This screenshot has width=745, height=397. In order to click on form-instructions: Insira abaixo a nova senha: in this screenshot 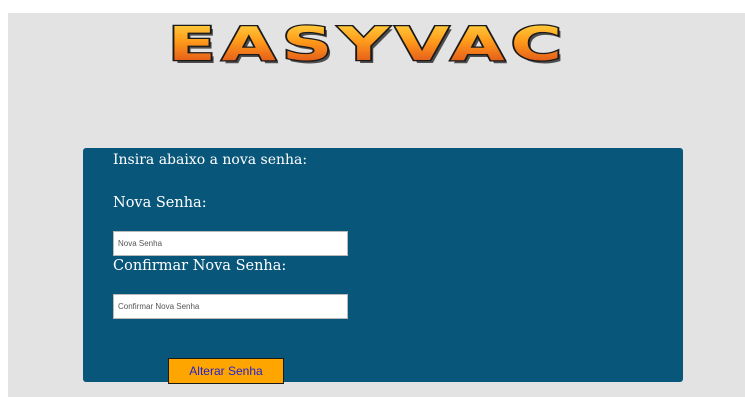, I will do `click(210, 160)`.